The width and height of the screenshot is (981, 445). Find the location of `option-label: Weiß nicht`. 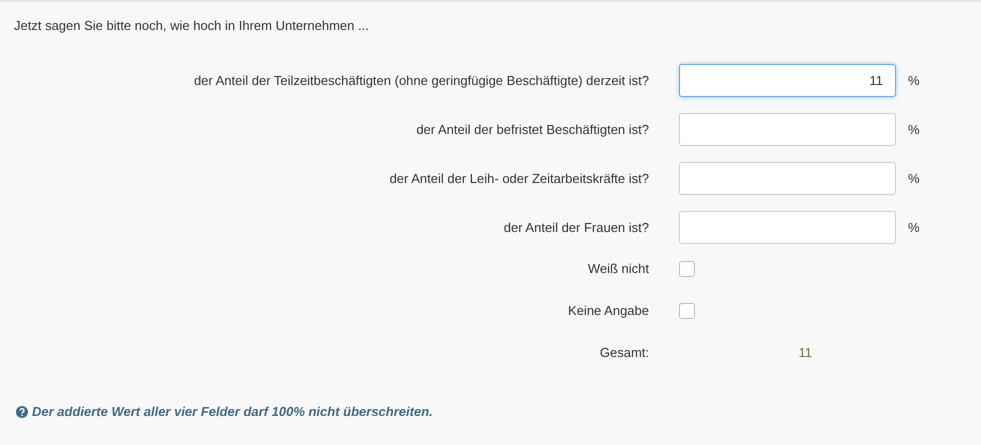

option-label: Weiß nicht is located at coordinates (618, 269).